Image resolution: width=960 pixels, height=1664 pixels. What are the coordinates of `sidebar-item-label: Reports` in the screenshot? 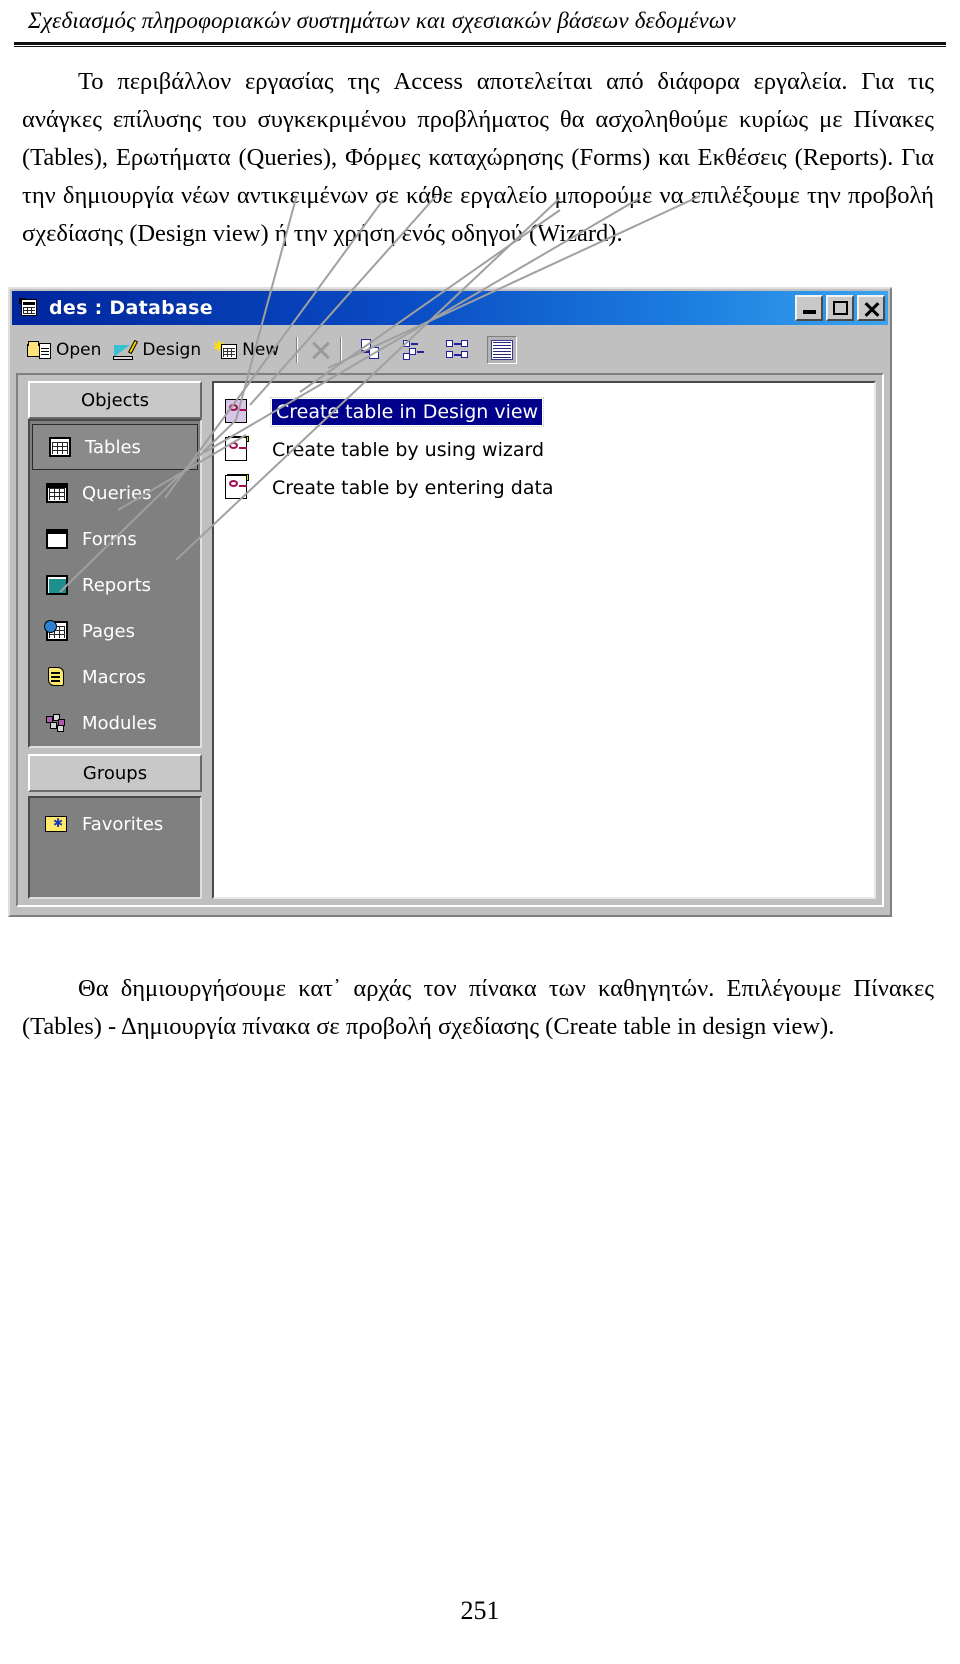 It's located at (117, 585).